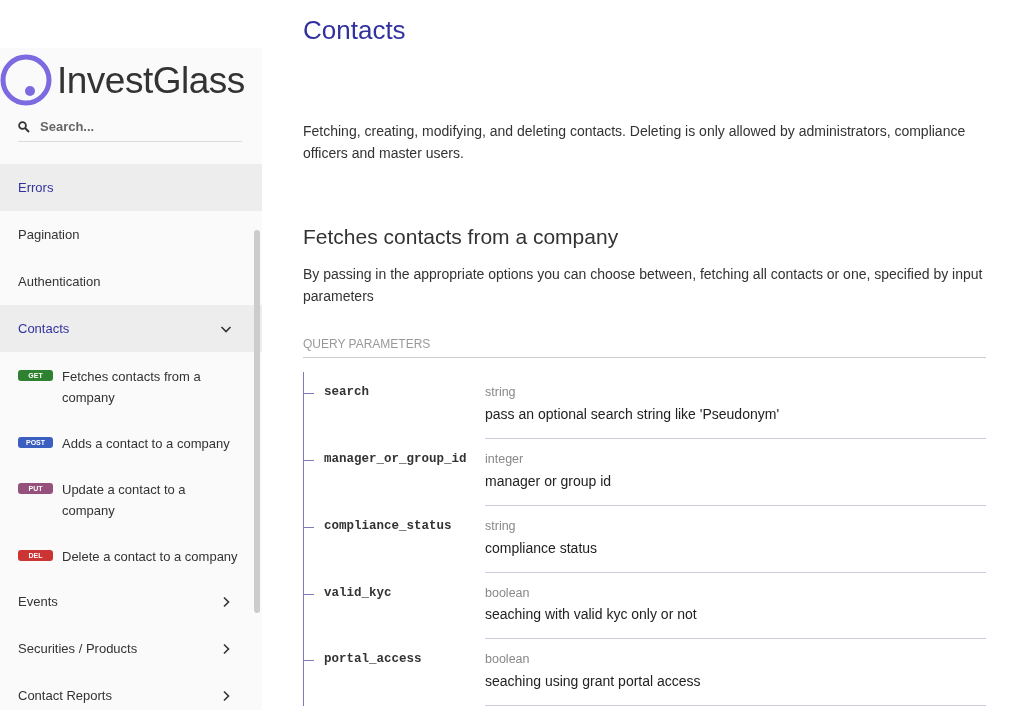 This screenshot has height=710, width=1024. I want to click on section-title: Fetches contacts from a company, so click(461, 237).